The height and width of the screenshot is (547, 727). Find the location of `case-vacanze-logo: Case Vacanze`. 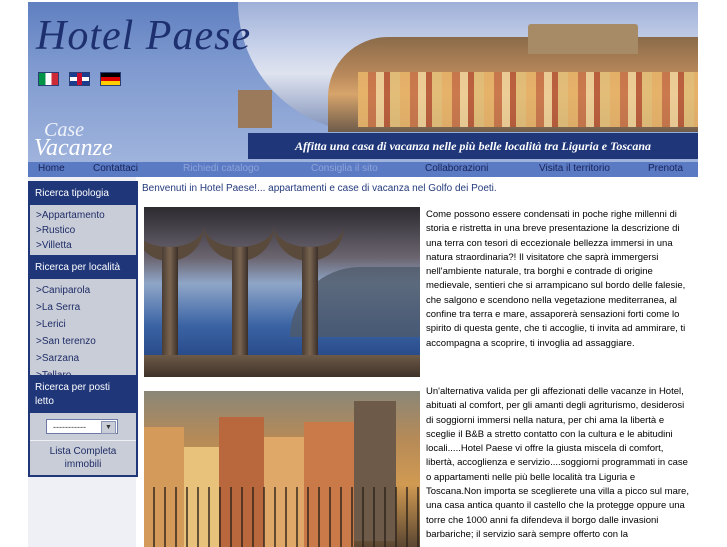

case-vacanze-logo: Case Vacanze is located at coordinates (73, 140).